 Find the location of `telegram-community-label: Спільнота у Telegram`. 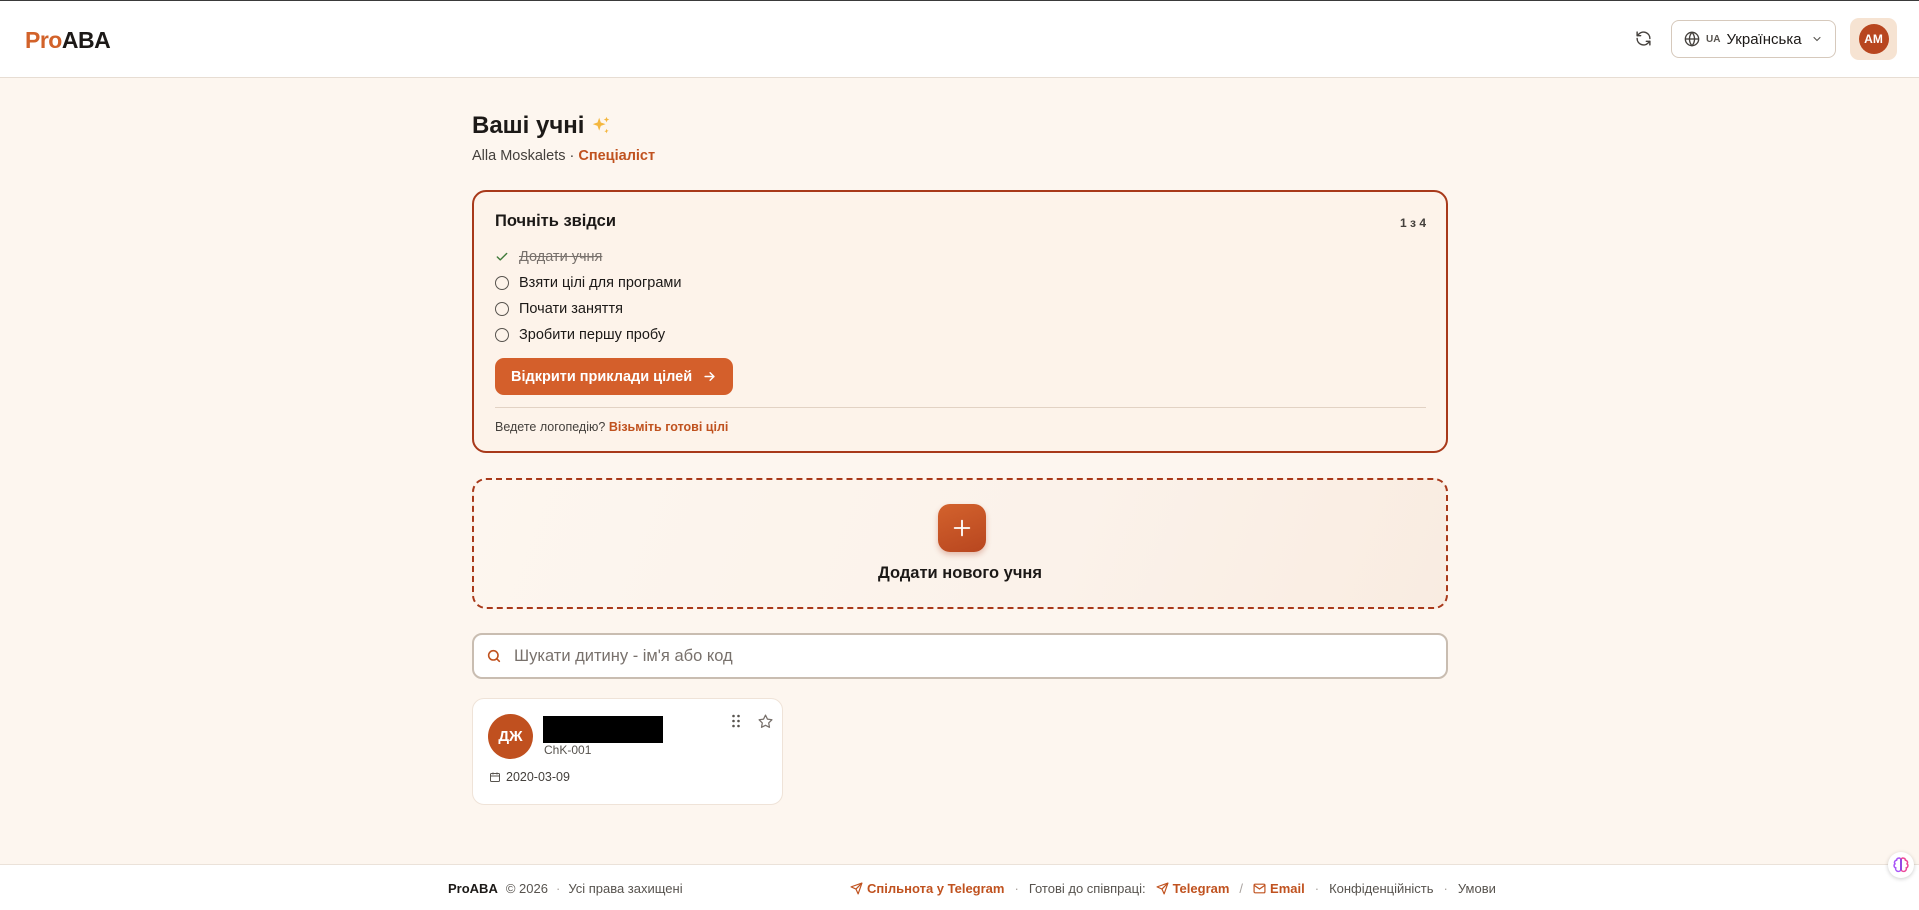

telegram-community-label: Спільнота у Telegram is located at coordinates (936, 888).